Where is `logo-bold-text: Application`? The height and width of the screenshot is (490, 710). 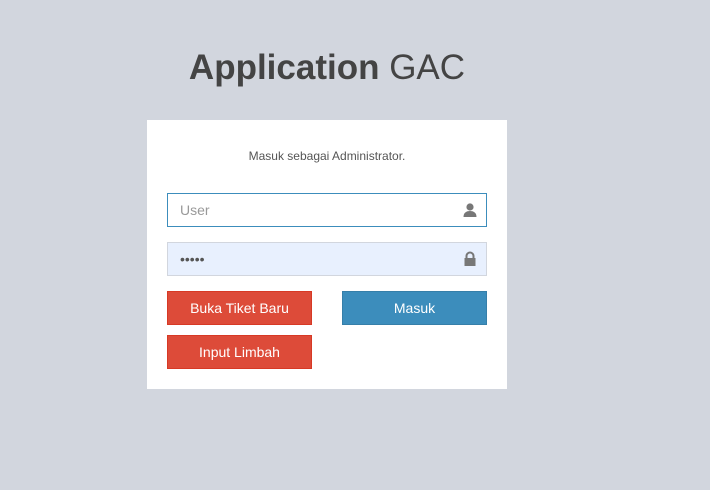
logo-bold-text: Application is located at coordinates (284, 67).